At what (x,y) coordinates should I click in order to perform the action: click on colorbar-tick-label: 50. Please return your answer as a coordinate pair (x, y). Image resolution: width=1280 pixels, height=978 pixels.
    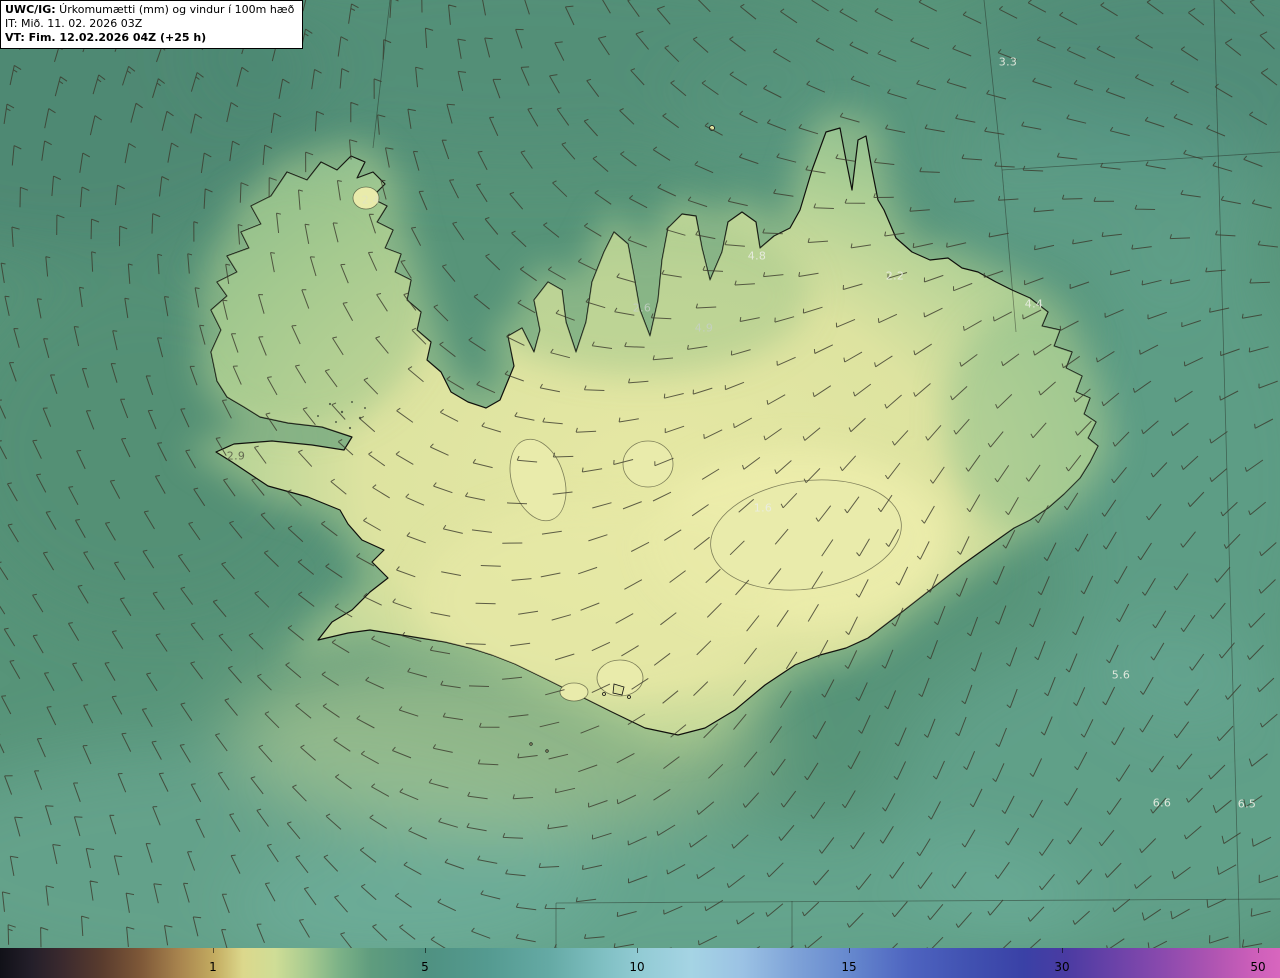
    Looking at the image, I should click on (1258, 967).